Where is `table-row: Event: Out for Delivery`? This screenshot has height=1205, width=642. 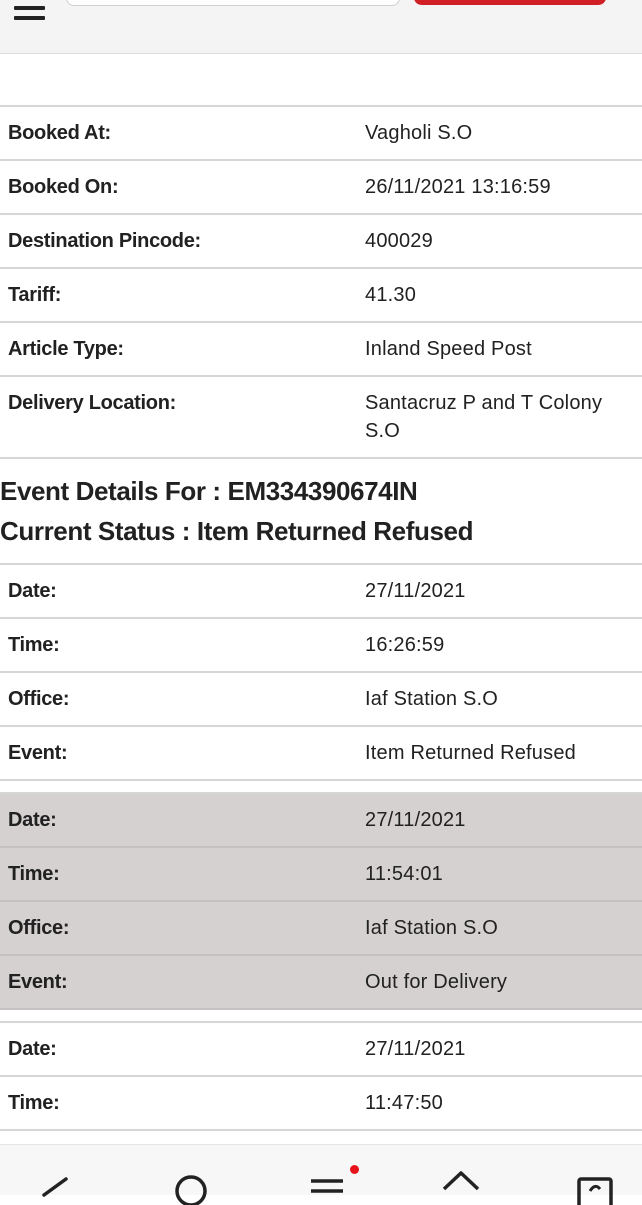 table-row: Event: Out for Delivery is located at coordinates (321, 982).